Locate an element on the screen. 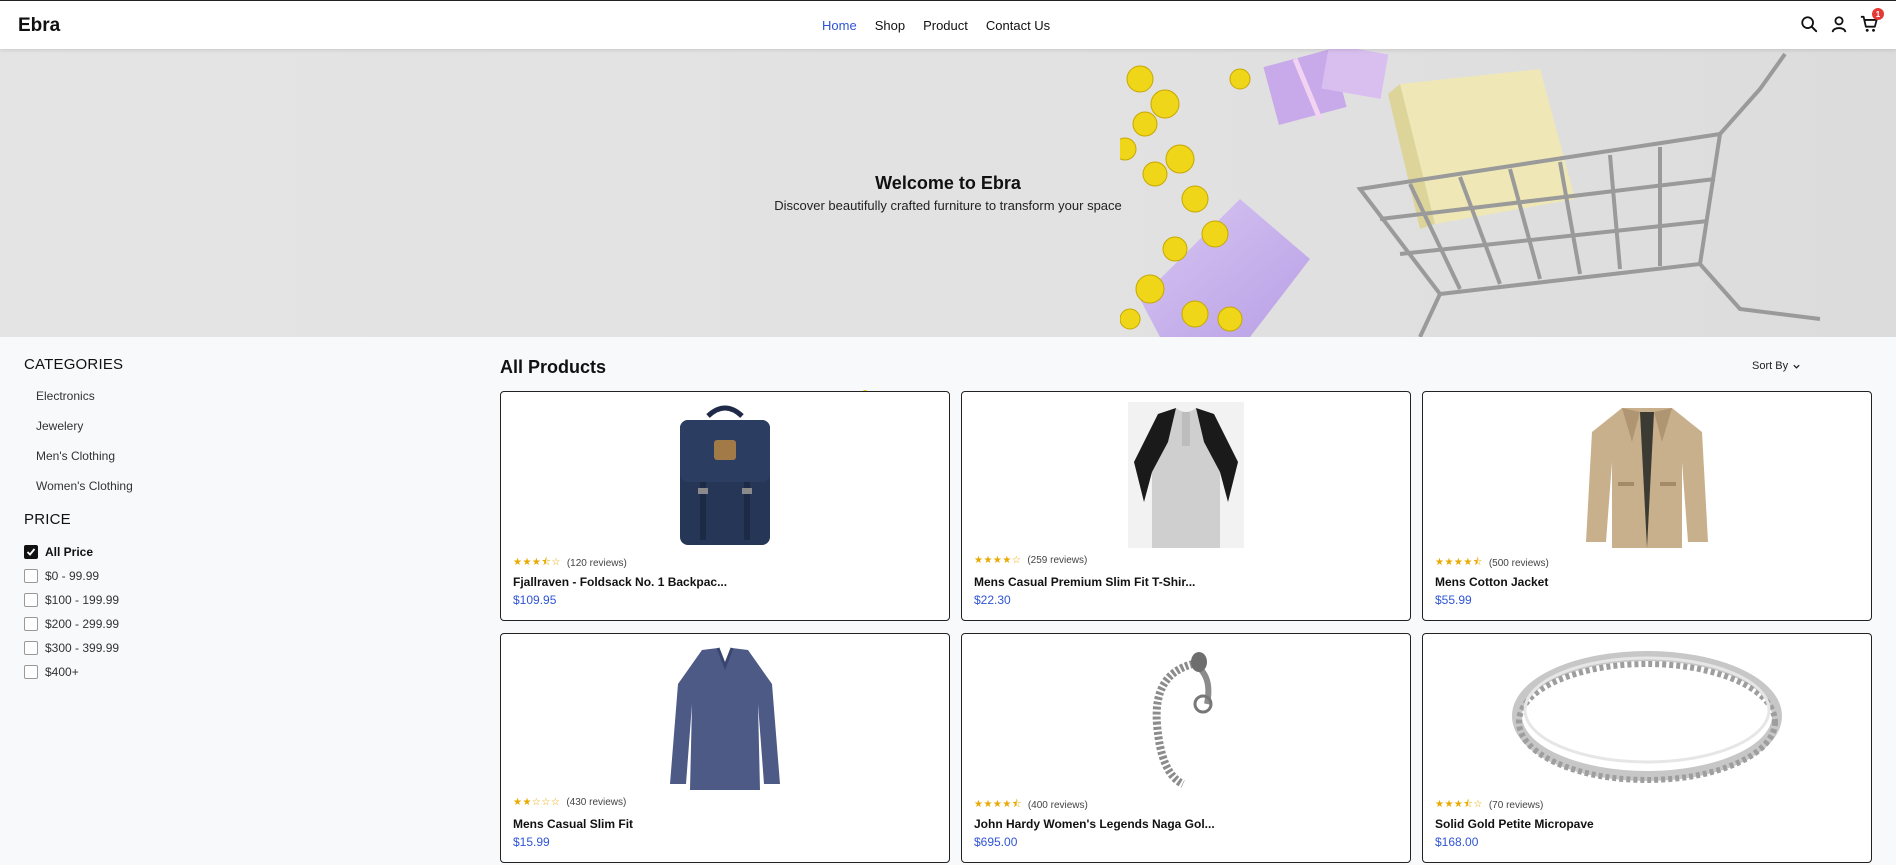 This screenshot has height=865, width=1896. longsleeve-image is located at coordinates (725, 718).